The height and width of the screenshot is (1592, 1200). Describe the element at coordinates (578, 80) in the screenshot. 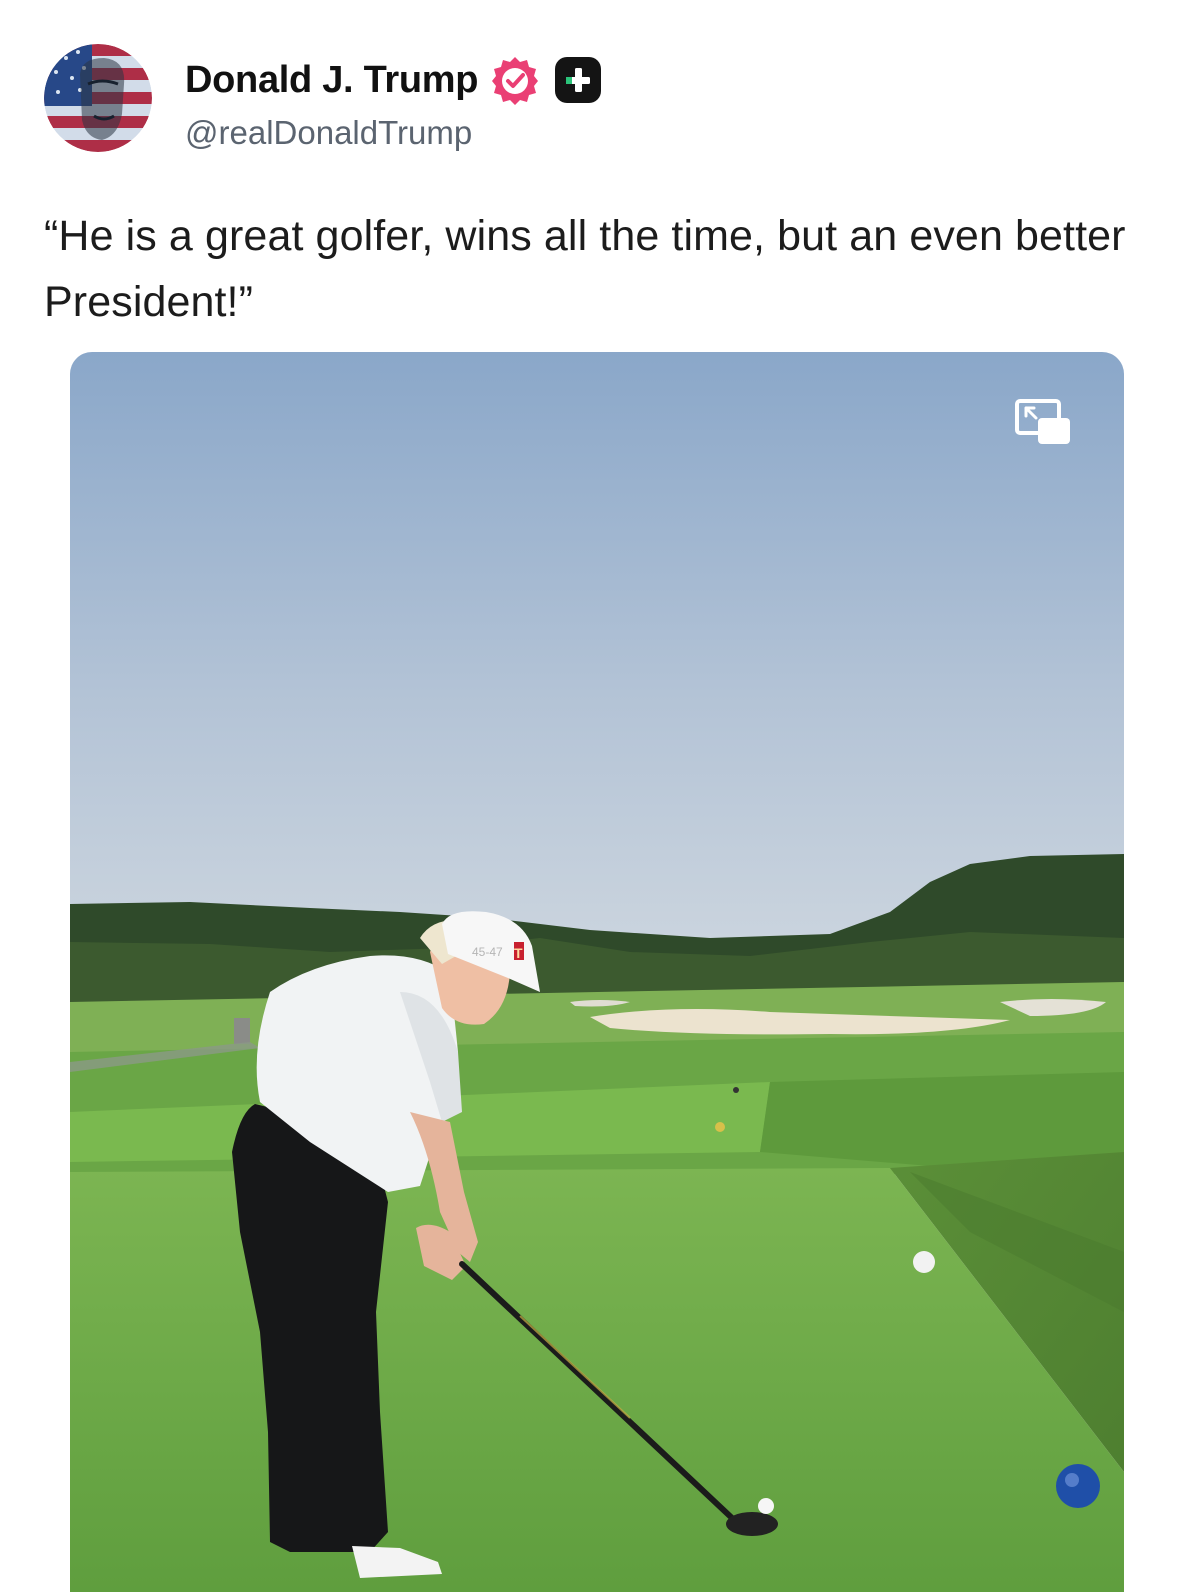

I see `plus-badge-icon` at that location.